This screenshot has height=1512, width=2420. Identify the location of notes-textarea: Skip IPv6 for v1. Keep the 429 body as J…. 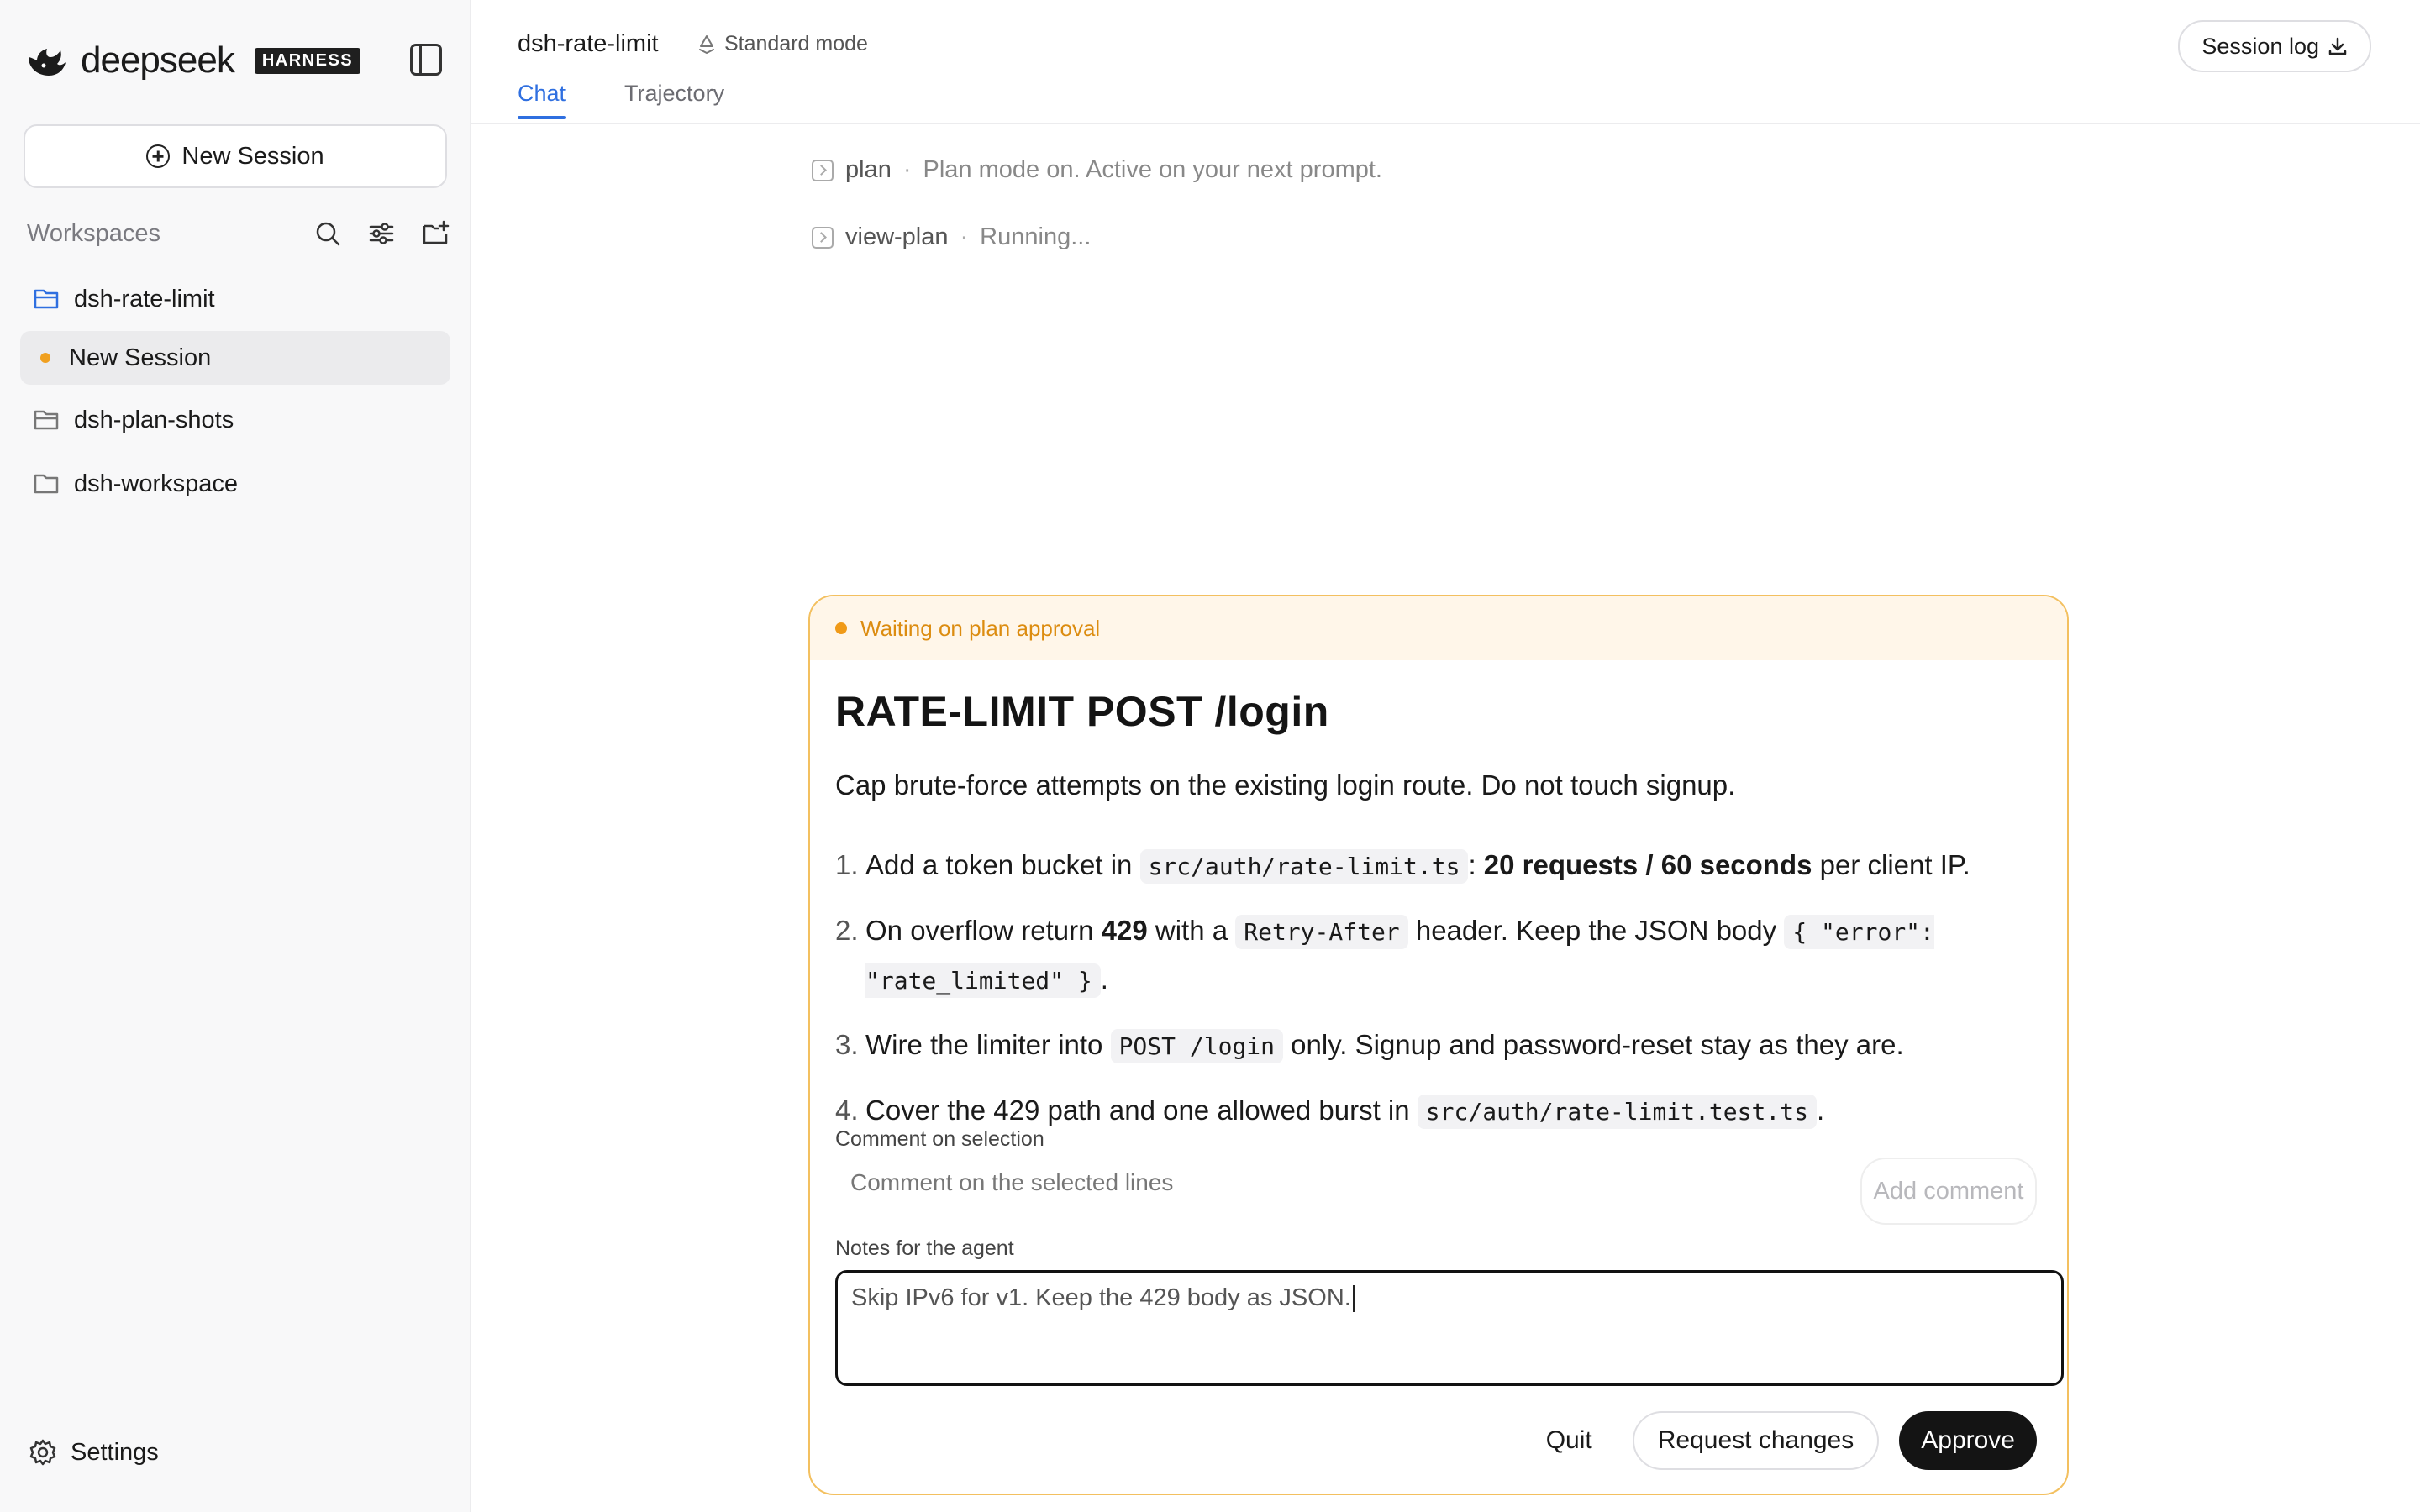
(1449, 1328).